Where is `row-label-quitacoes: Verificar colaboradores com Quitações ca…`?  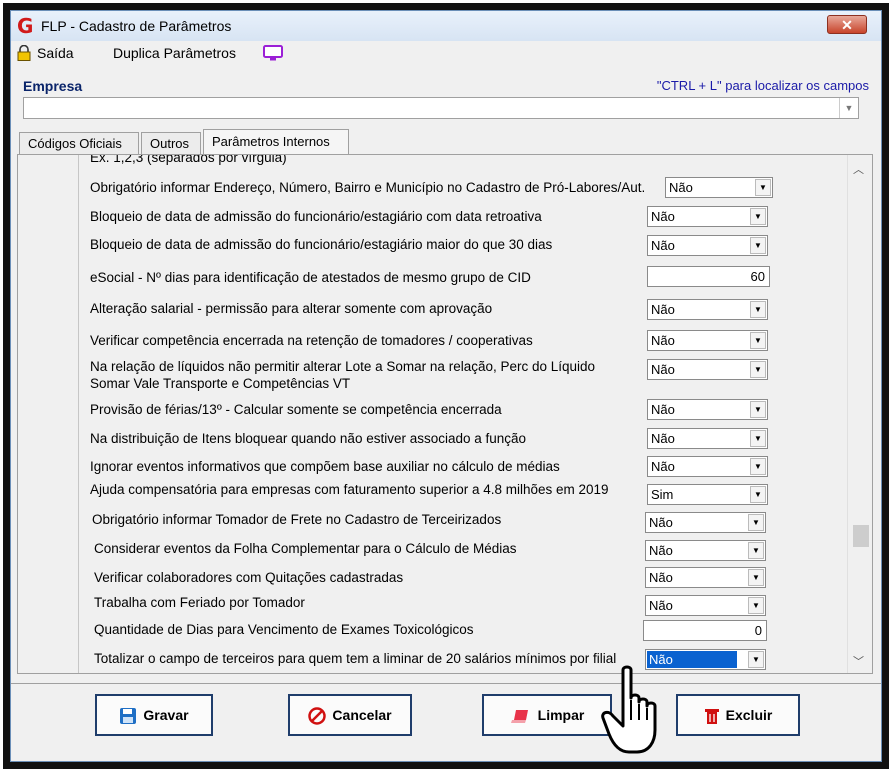
row-label-quitacoes: Verificar colaboradores com Quitações ca… is located at coordinates (249, 577).